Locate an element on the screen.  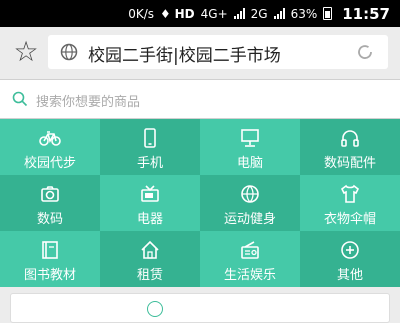
reload-icon is located at coordinates (365, 52).